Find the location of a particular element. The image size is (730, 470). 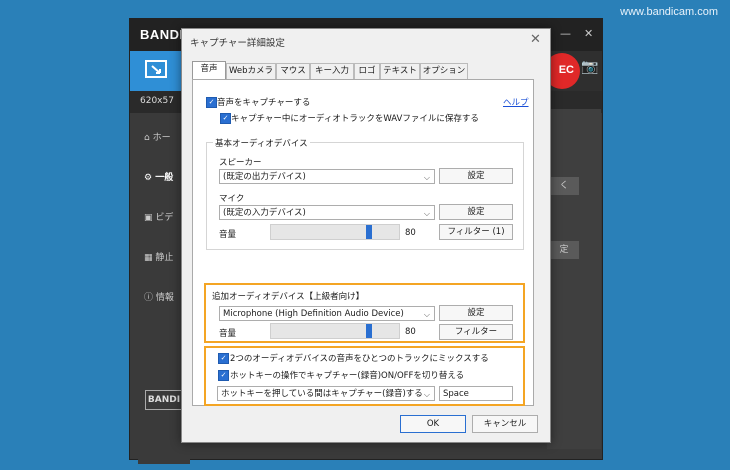

tab-options: オプション is located at coordinates (444, 71).